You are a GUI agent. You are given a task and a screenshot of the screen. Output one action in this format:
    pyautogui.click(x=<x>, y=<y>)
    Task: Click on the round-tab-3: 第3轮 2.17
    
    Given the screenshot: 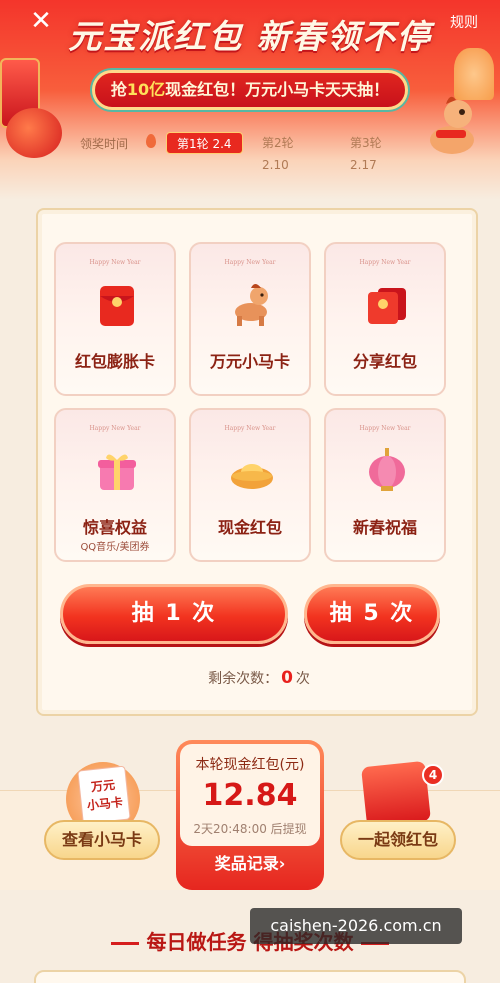 What is the action you would take?
    pyautogui.click(x=380, y=152)
    